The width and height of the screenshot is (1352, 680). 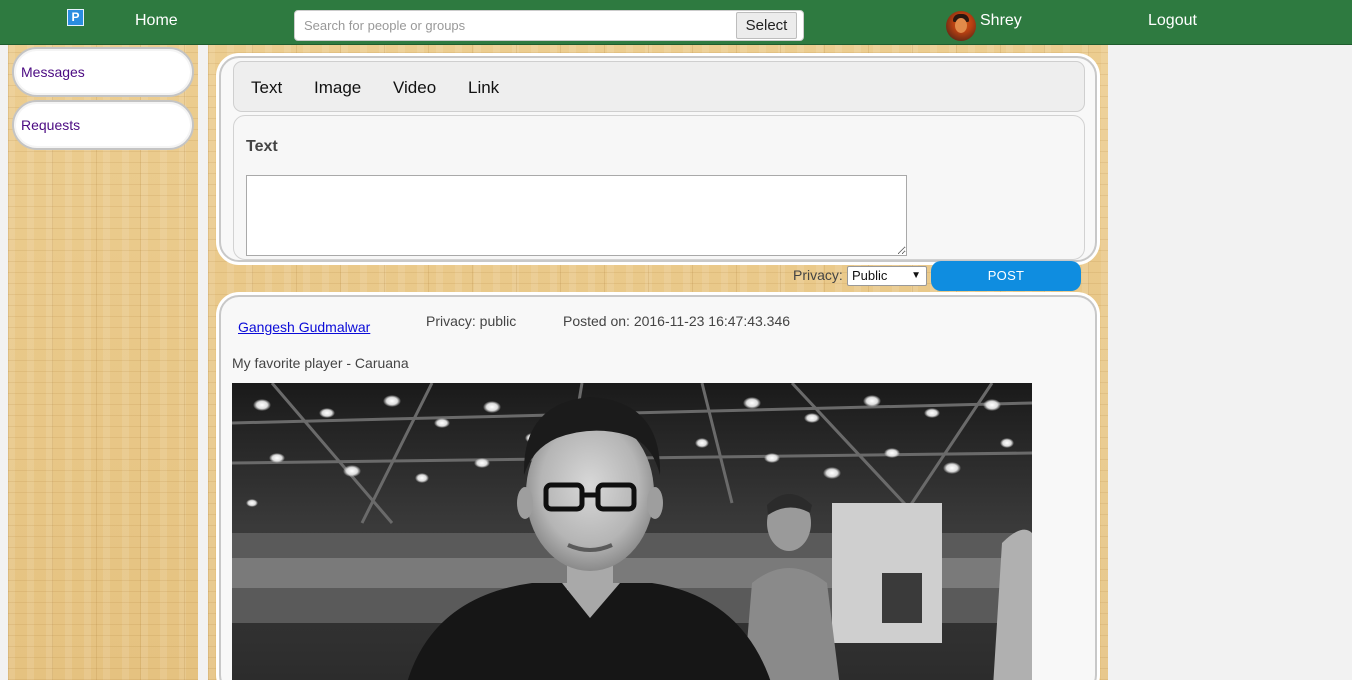 I want to click on user-avatar, so click(x=961, y=26).